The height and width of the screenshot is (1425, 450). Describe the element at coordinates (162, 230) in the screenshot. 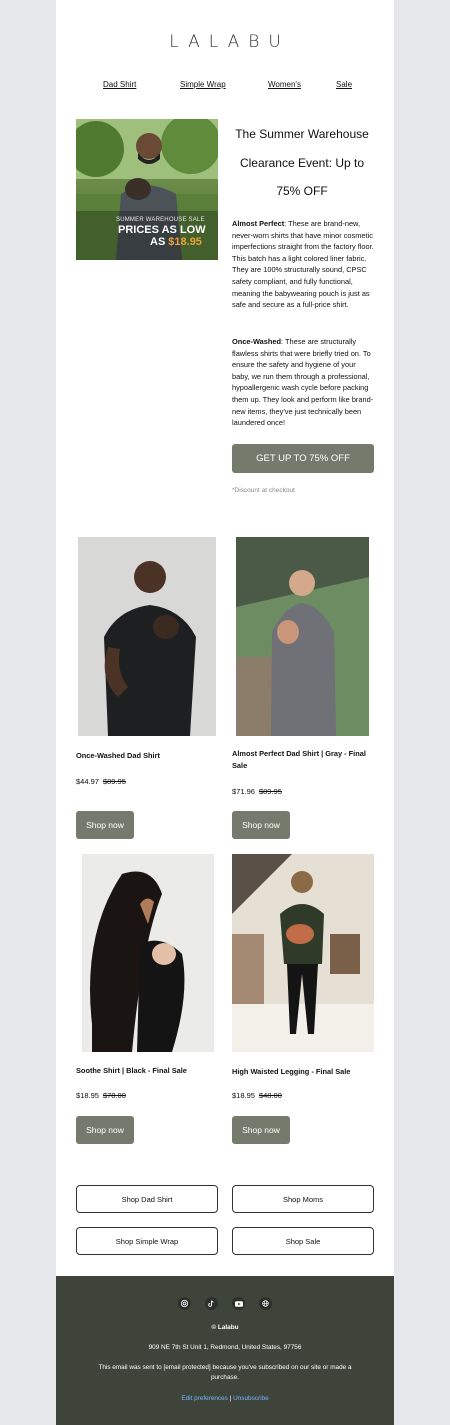

I see `hero-overlay-line2: PRICES AS LOW` at that location.